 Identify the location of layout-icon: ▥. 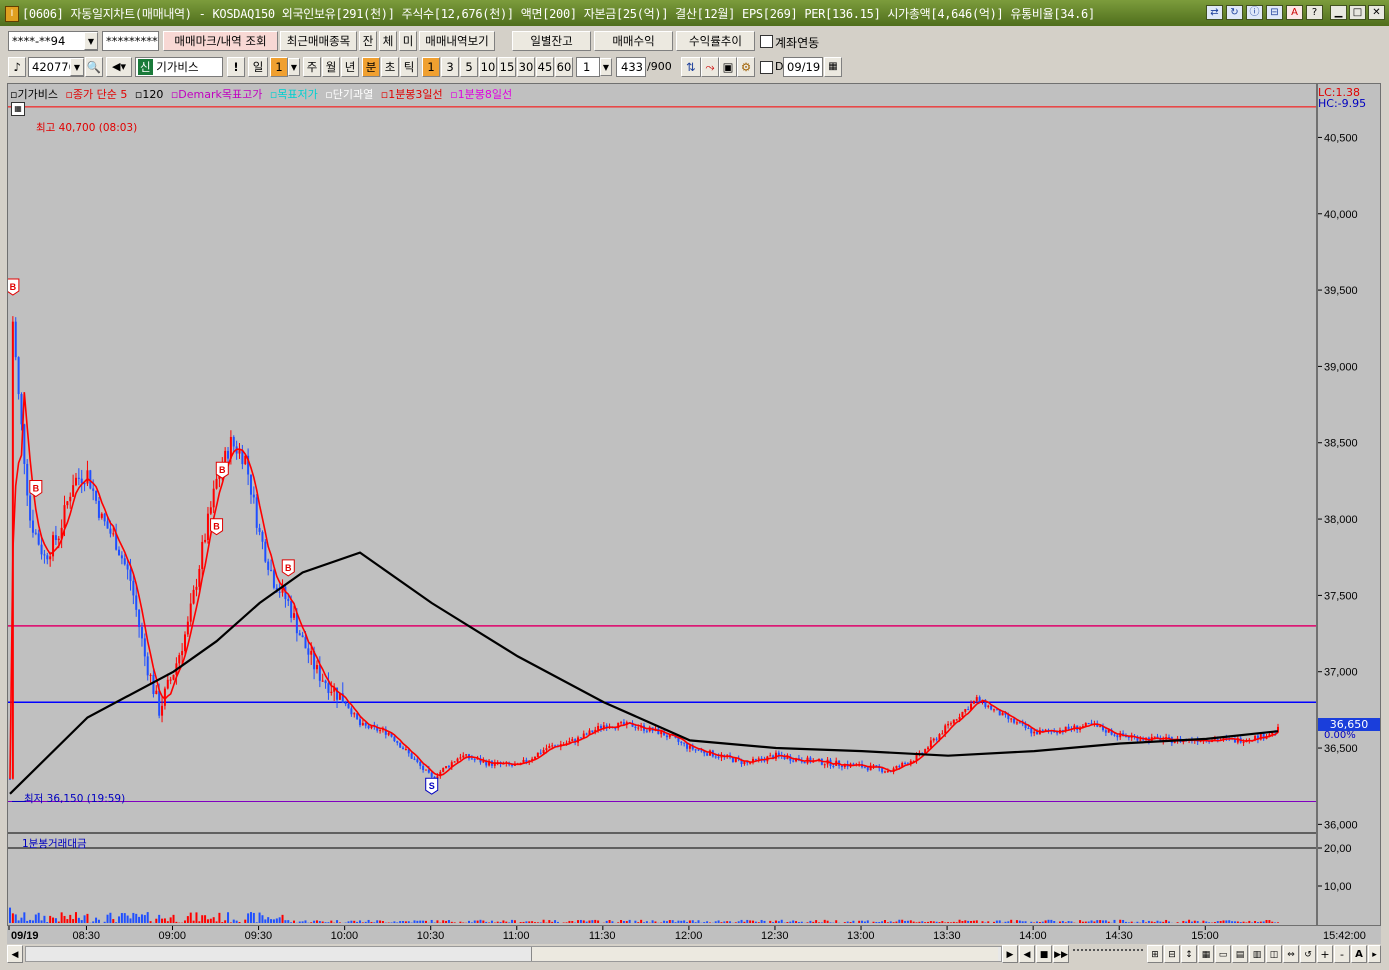
(1257, 954).